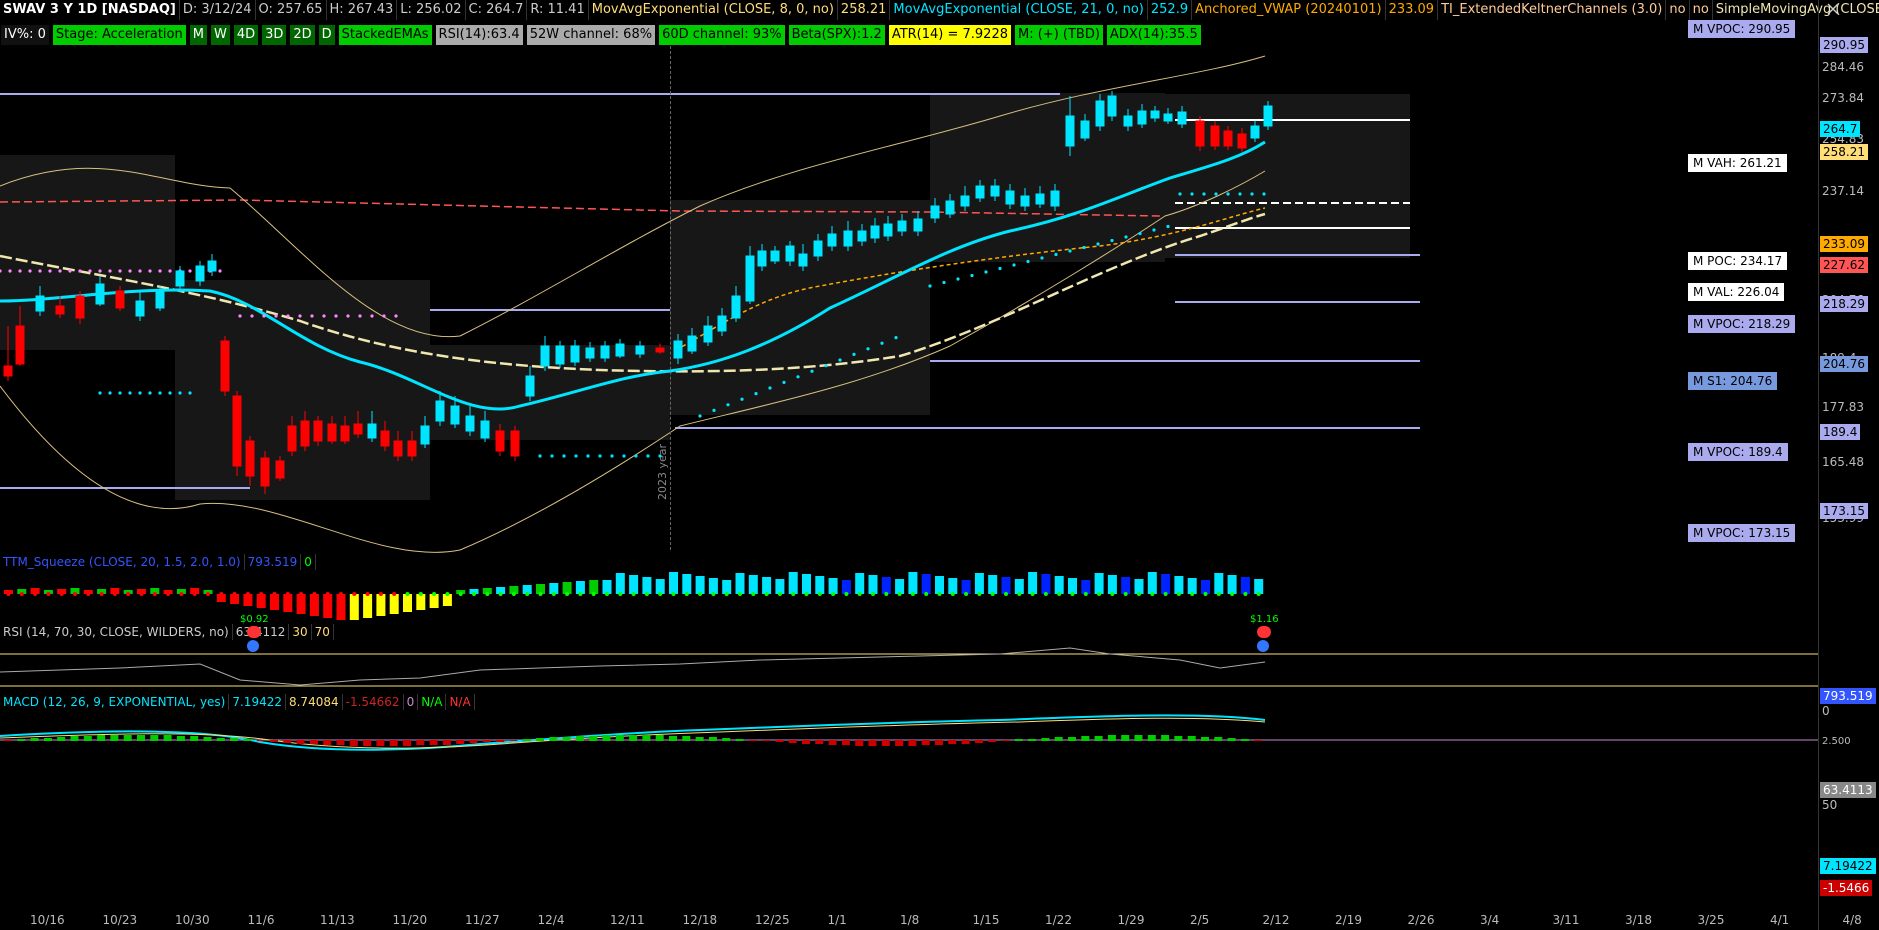 This screenshot has height=930, width=1879. What do you see at coordinates (90, 10) in the screenshot?
I see `symbol-label: SWAV 3 Y 1D [NASDAQ]` at bounding box center [90, 10].